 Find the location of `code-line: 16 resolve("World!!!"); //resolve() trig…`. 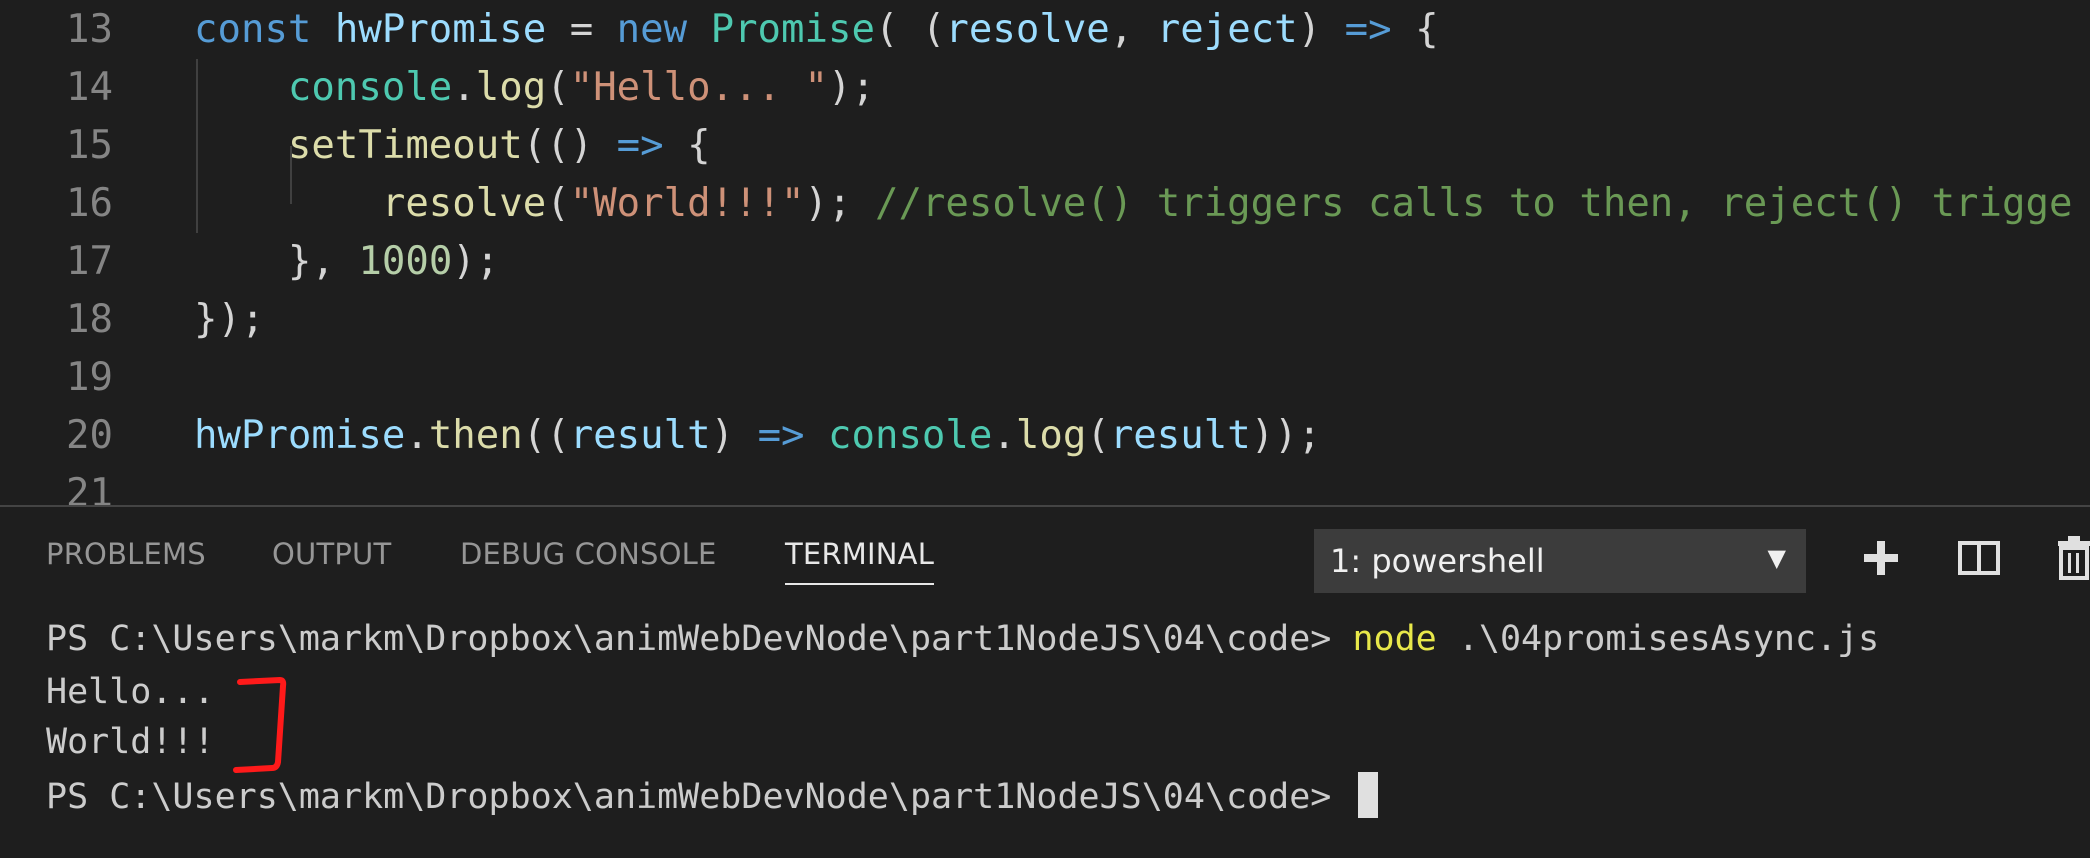

code-line: 16 resolve("World!!!"); //resolve() trig… is located at coordinates (1045, 204).